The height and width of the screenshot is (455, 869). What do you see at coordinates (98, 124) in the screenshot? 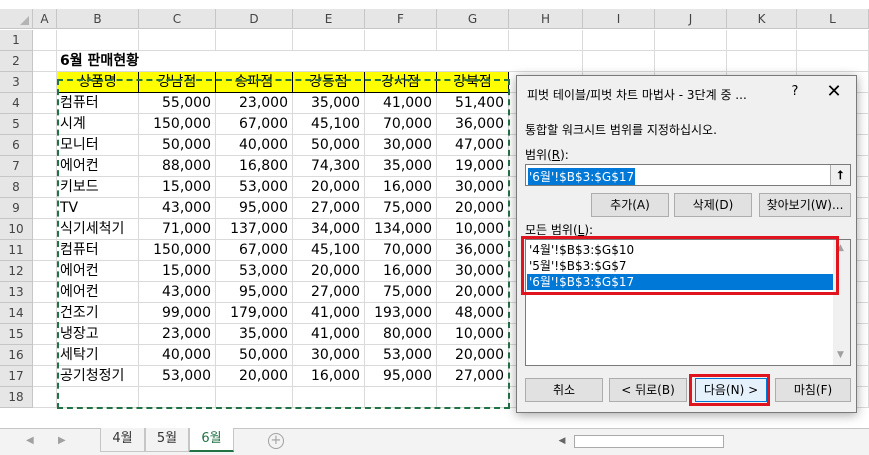
I see `table-cell: 시계` at bounding box center [98, 124].